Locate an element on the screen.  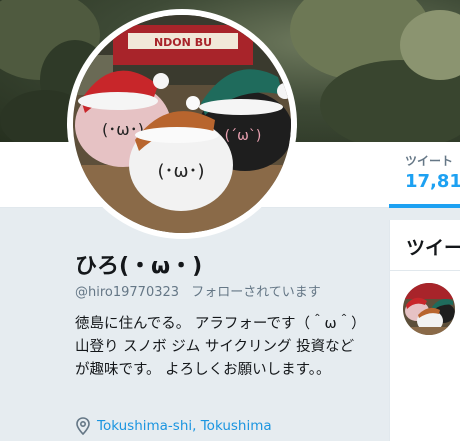
svg-text: (･ω･) is located at coordinates (180, 171).